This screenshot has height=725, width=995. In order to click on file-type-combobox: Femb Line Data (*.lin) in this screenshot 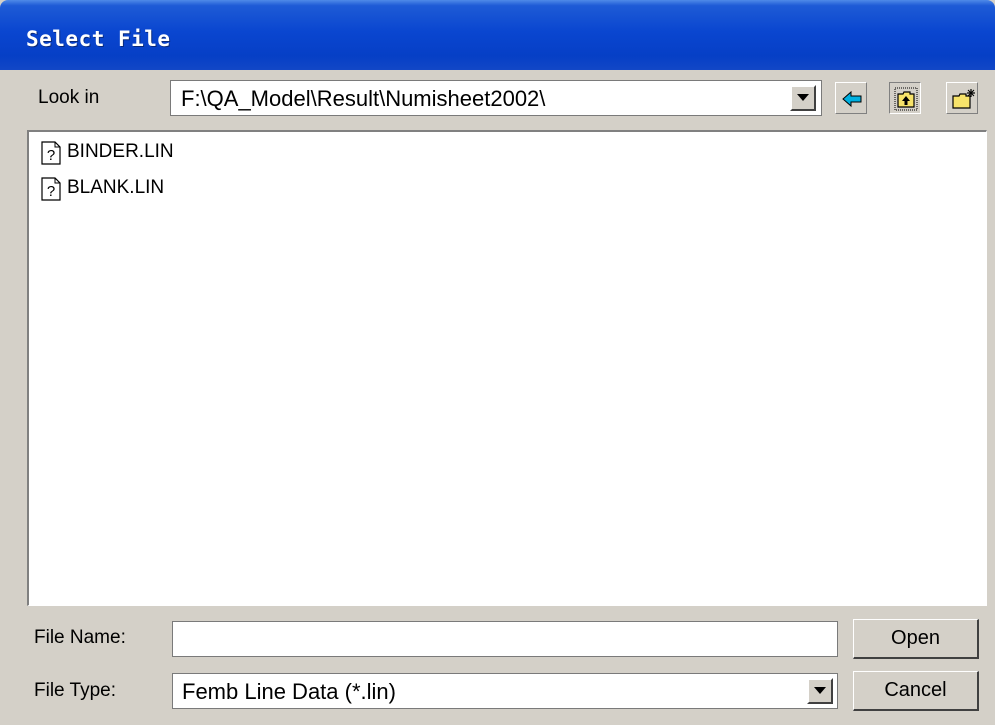, I will do `click(505, 691)`.